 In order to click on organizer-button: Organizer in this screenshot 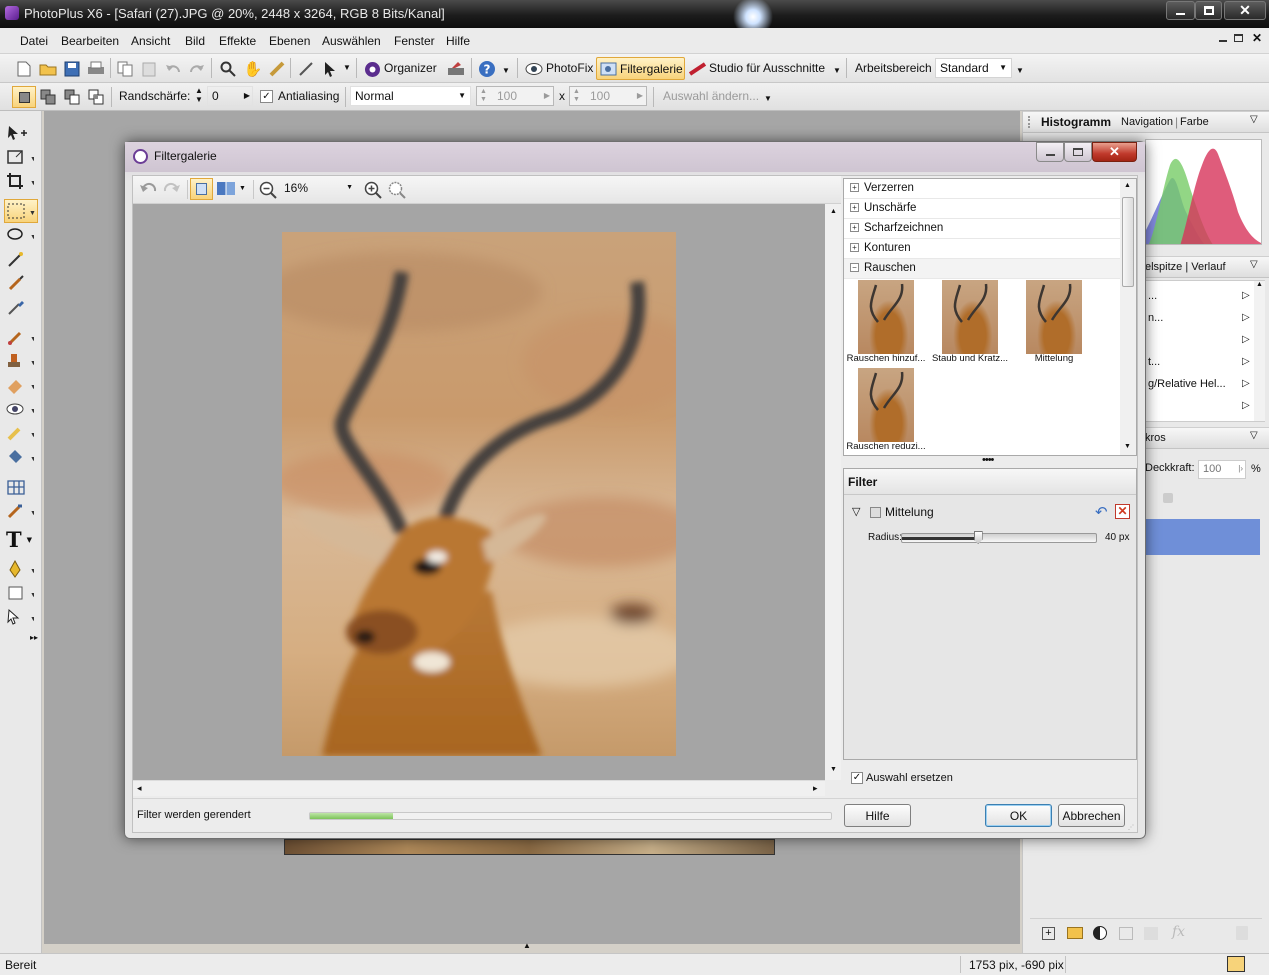, I will do `click(410, 68)`.